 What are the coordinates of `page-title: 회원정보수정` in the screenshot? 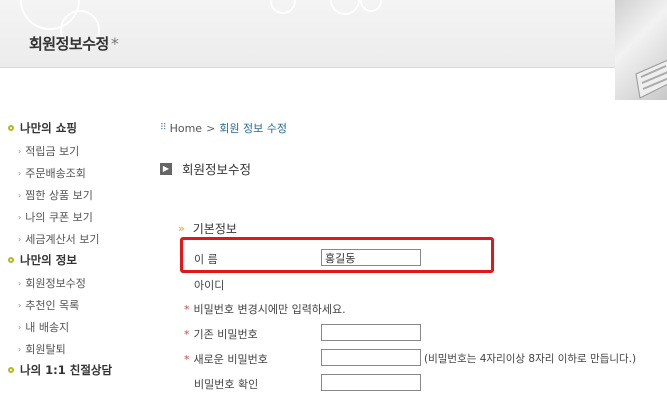 It's located at (217, 169).